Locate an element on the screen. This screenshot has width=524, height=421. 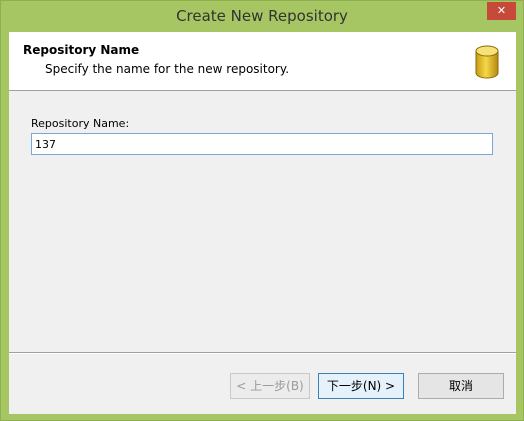
page-title: Repository Name is located at coordinates (81, 50).